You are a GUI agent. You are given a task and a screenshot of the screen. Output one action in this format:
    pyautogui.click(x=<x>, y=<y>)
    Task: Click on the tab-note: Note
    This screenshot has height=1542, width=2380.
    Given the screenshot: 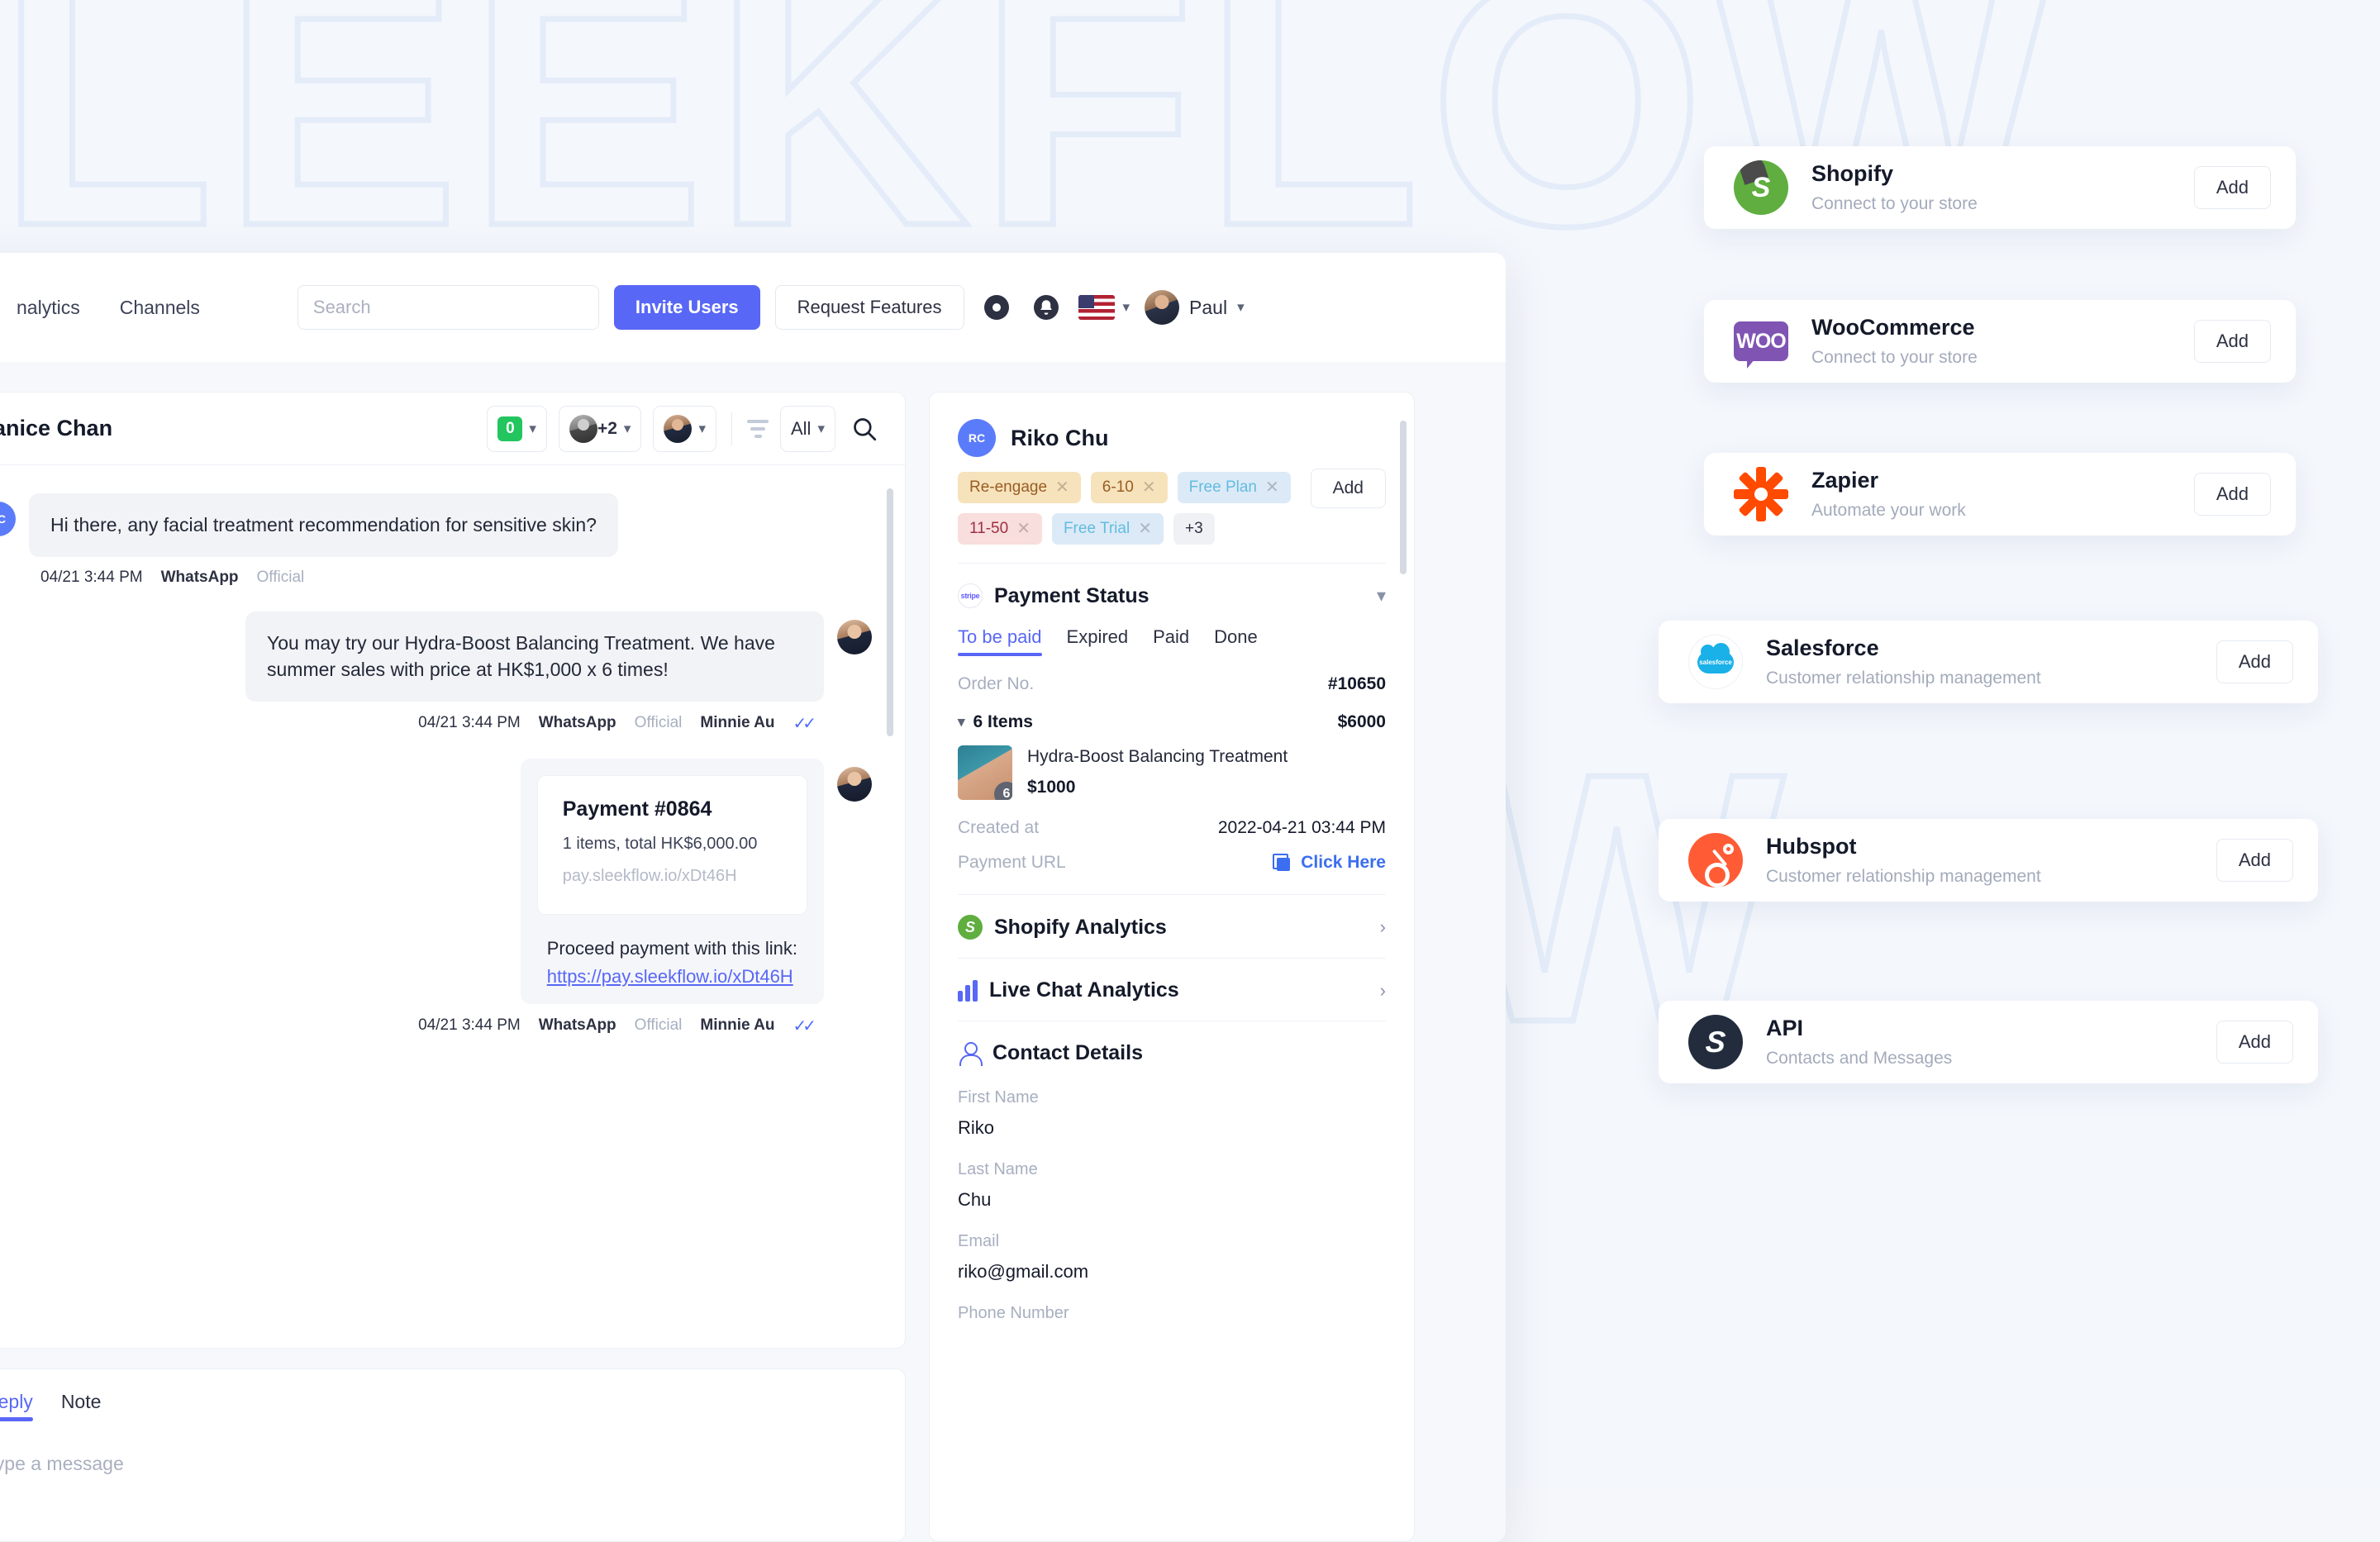 What is the action you would take?
    pyautogui.click(x=81, y=1406)
    